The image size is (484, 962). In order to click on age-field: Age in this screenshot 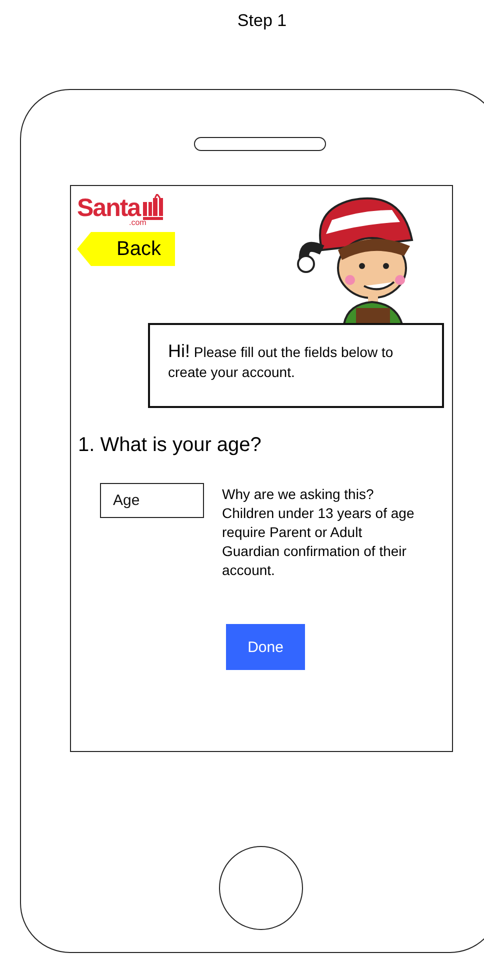, I will do `click(152, 500)`.